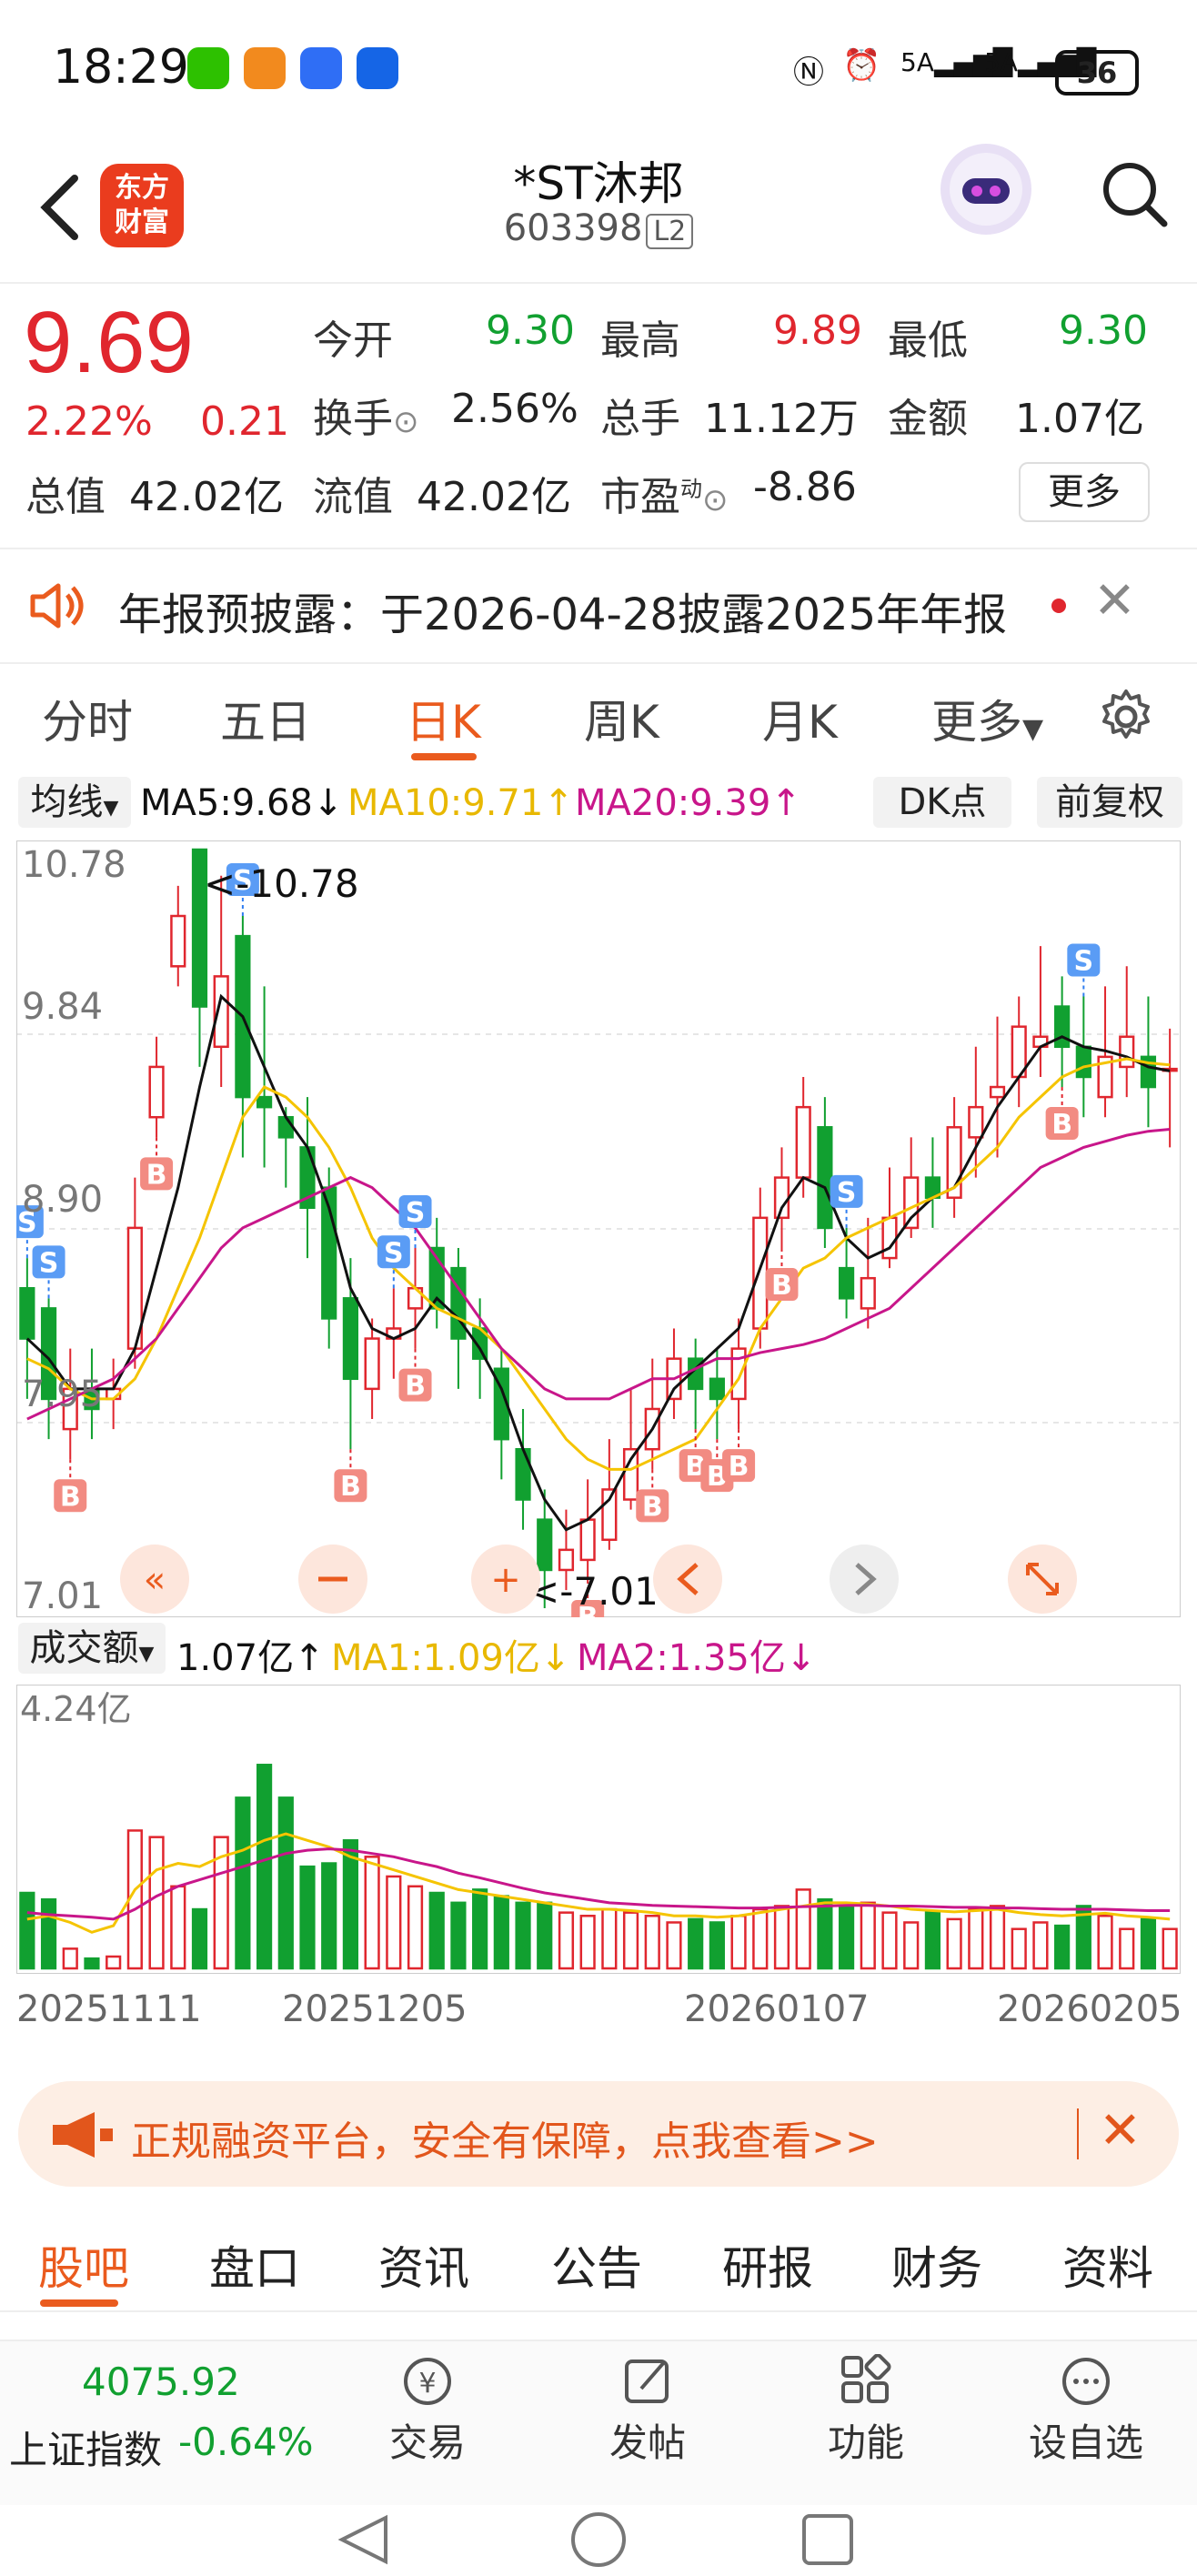  What do you see at coordinates (866, 2378) in the screenshot?
I see `grid-apps-icon` at bounding box center [866, 2378].